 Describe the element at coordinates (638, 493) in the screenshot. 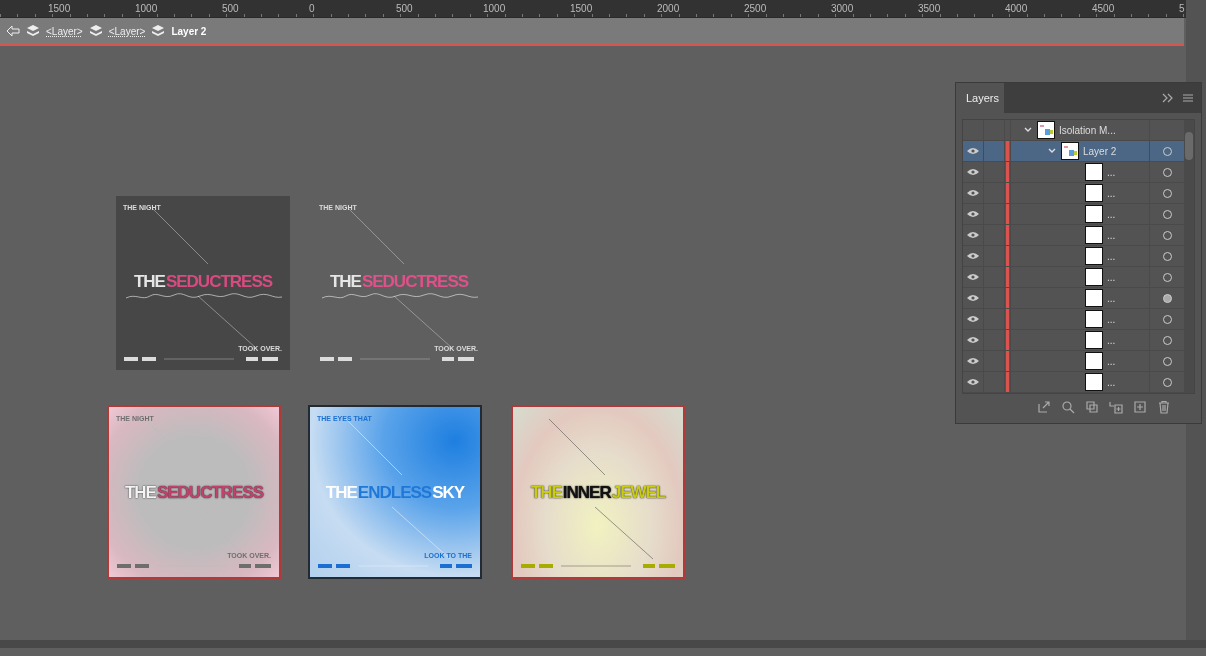

I see `poster-title: JEWEL` at that location.